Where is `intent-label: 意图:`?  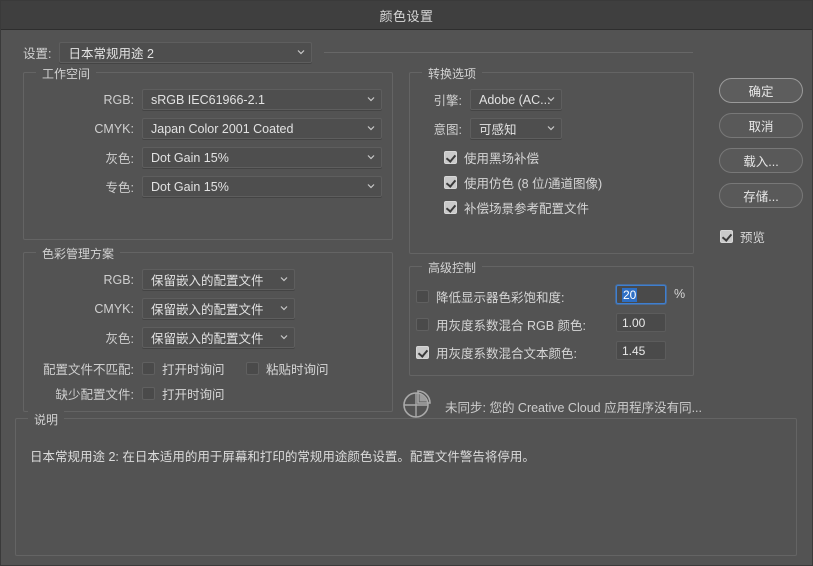
intent-label: 意图: is located at coordinates (447, 130).